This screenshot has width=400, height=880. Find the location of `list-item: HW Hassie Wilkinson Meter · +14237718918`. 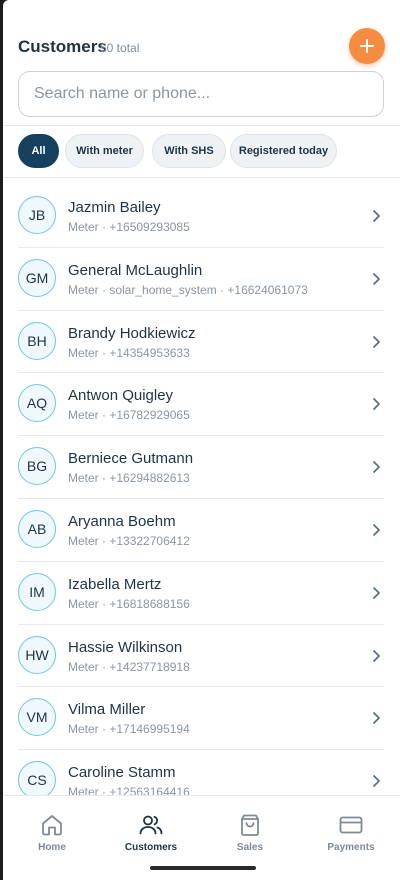

list-item: HW Hassie Wilkinson Meter · +14237718918 is located at coordinates (201, 656).